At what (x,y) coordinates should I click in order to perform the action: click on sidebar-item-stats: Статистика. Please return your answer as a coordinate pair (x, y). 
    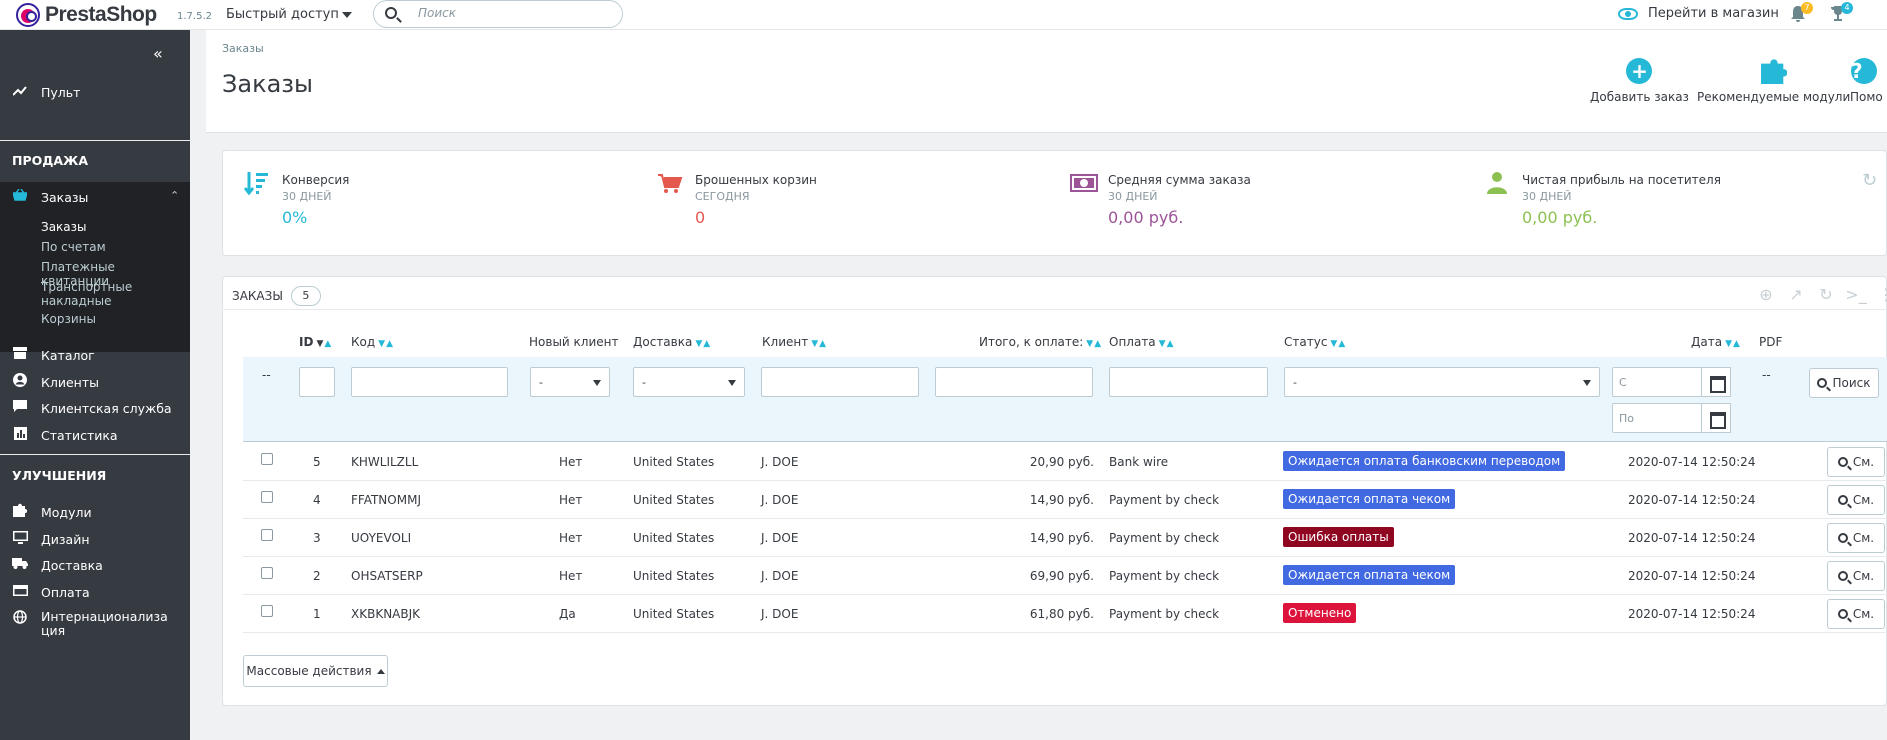
    Looking at the image, I should click on (95, 435).